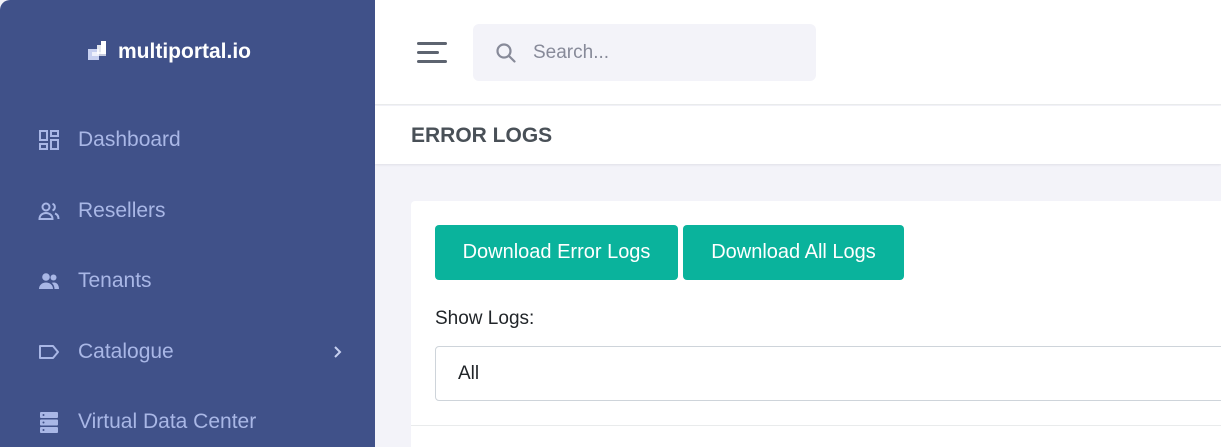 Image resolution: width=1221 pixels, height=447 pixels. What do you see at coordinates (49, 352) in the screenshot?
I see `tag-icon` at bounding box center [49, 352].